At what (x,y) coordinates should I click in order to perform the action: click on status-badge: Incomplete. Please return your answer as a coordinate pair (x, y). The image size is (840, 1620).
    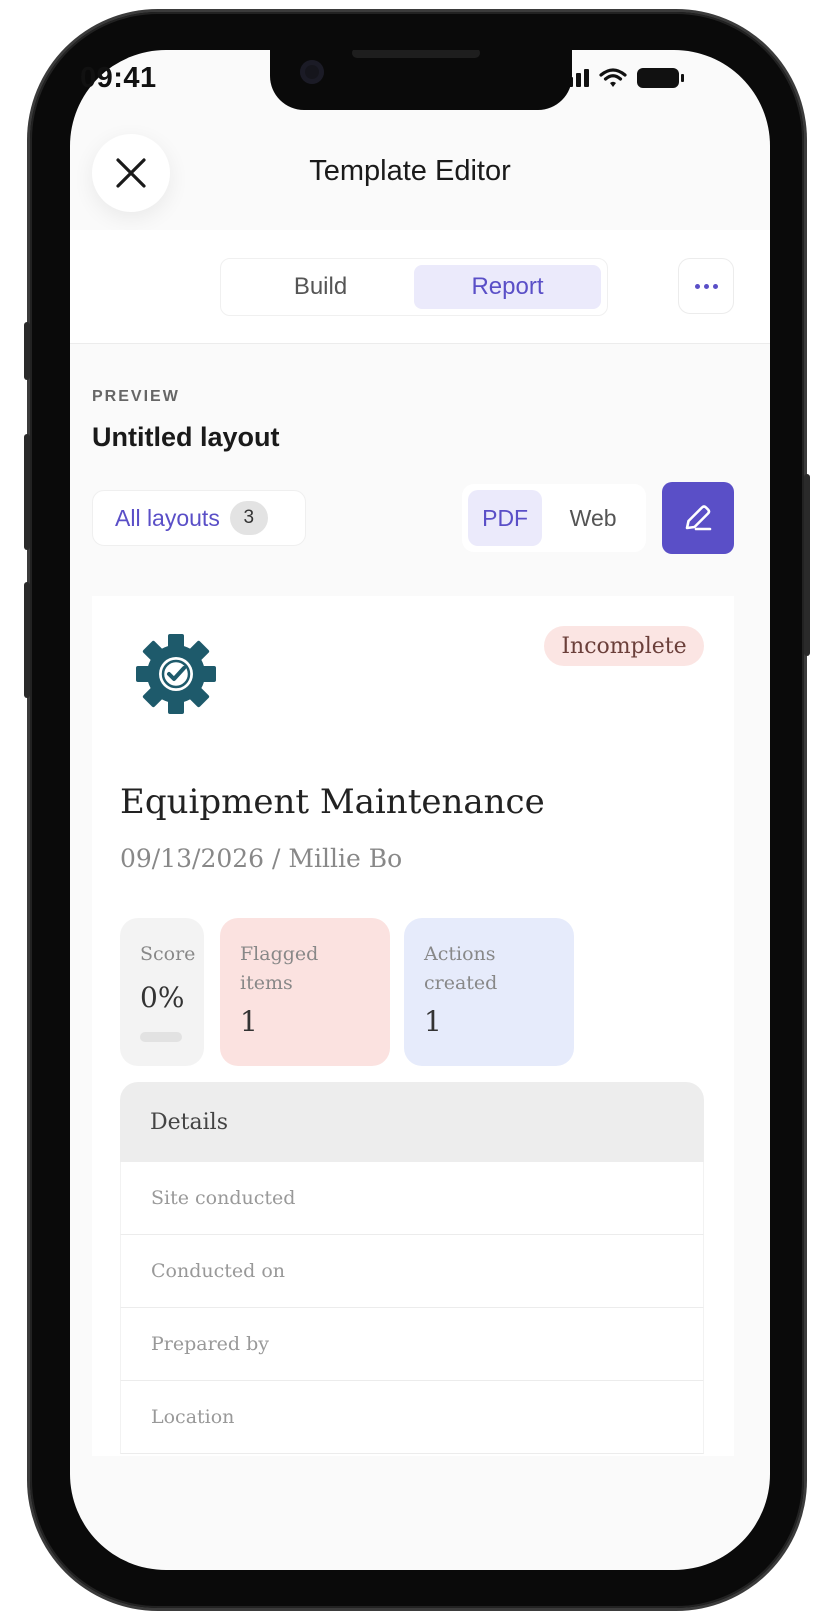
    Looking at the image, I should click on (624, 646).